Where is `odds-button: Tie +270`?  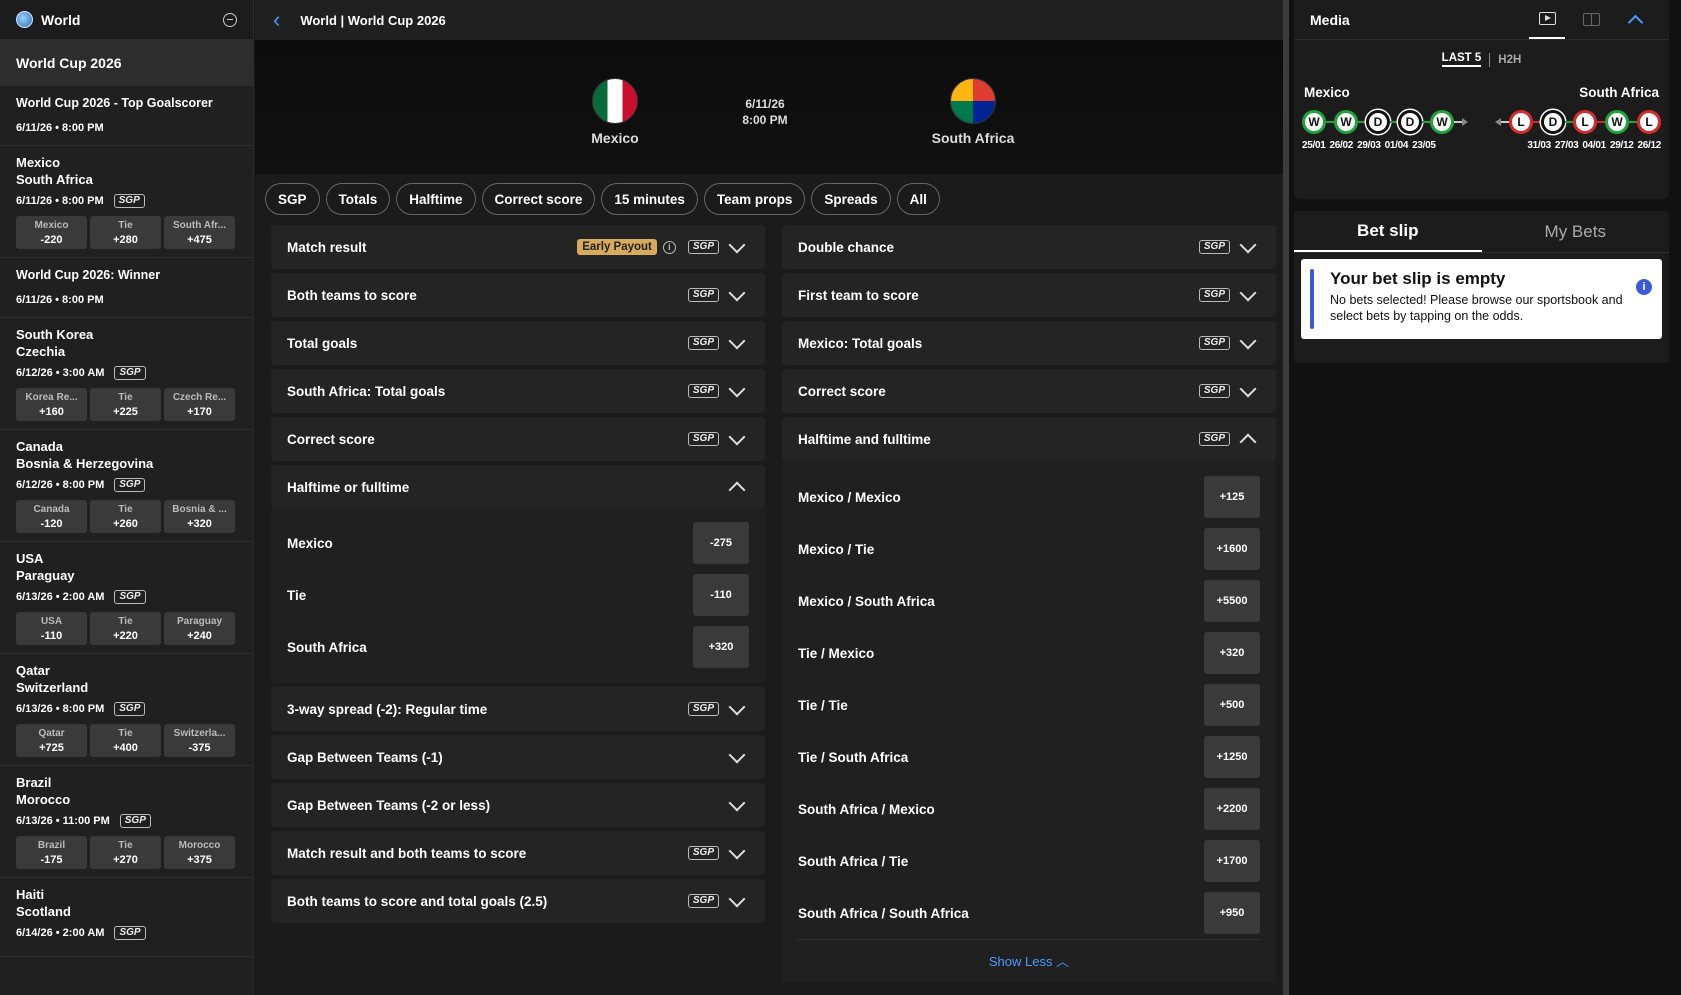 odds-button: Tie +270 is located at coordinates (125, 852).